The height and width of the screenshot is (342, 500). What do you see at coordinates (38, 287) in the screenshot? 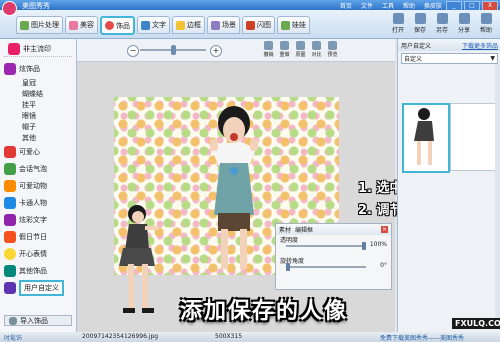
I see `sidebar-item-user-defined: 用户自定义` at bounding box center [38, 287].